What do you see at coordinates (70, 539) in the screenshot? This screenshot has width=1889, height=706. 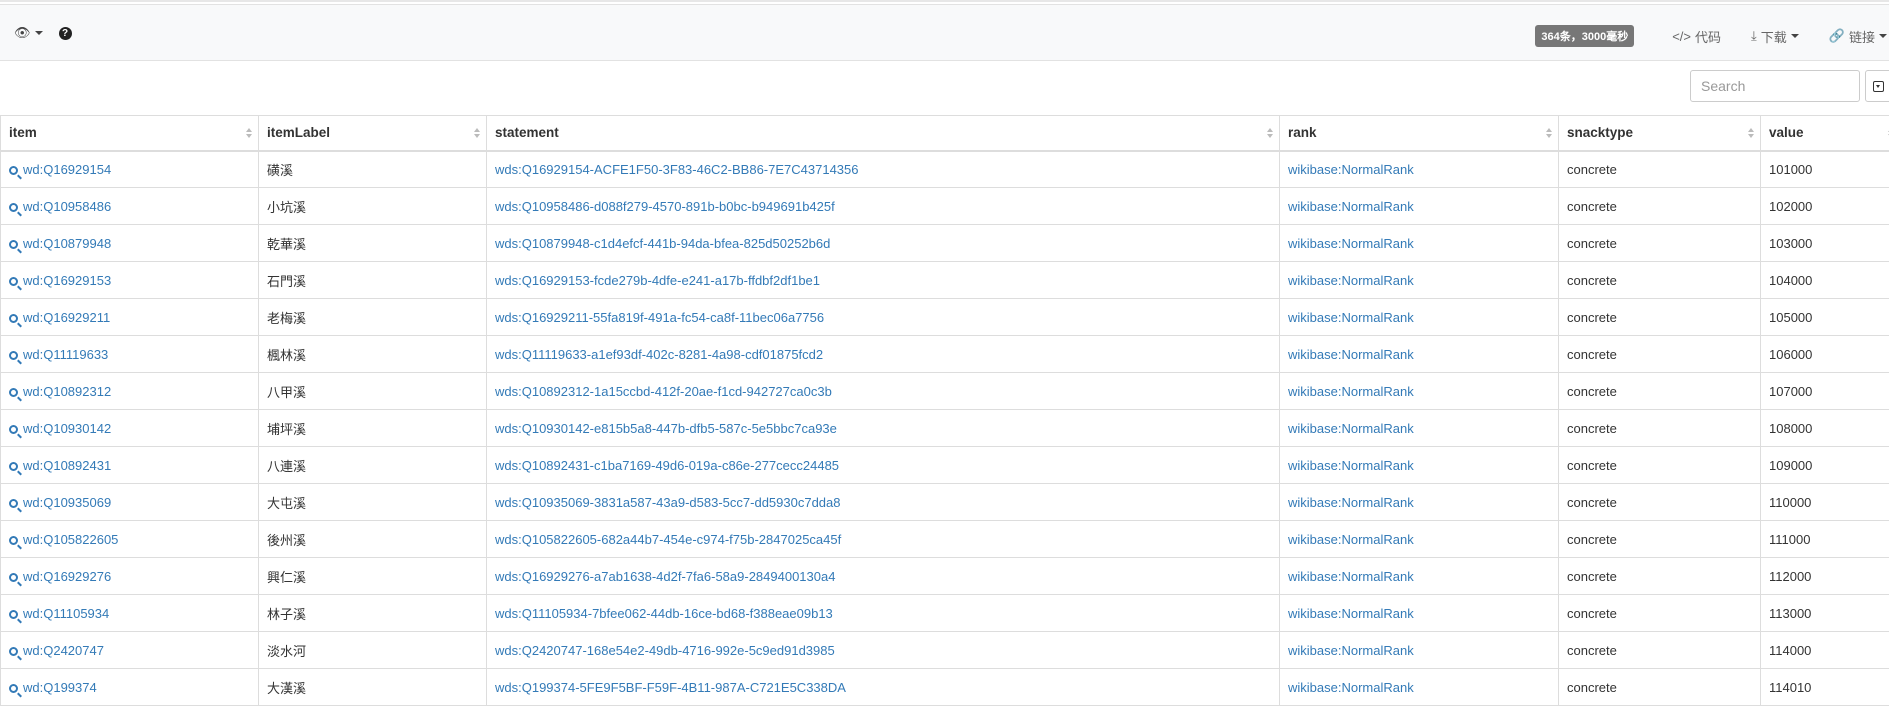 I see `item-link: wd:Q105822605` at bounding box center [70, 539].